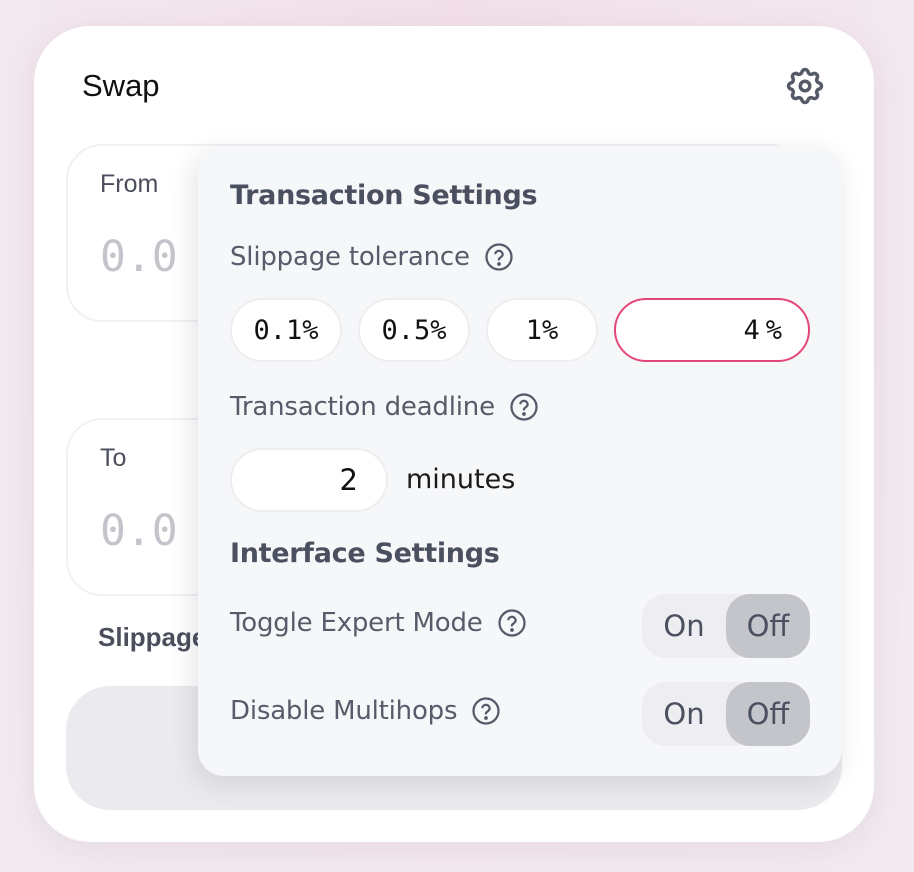 This screenshot has height=872, width=914. I want to click on disable-multihops-text: Disable Multihops, so click(344, 711).